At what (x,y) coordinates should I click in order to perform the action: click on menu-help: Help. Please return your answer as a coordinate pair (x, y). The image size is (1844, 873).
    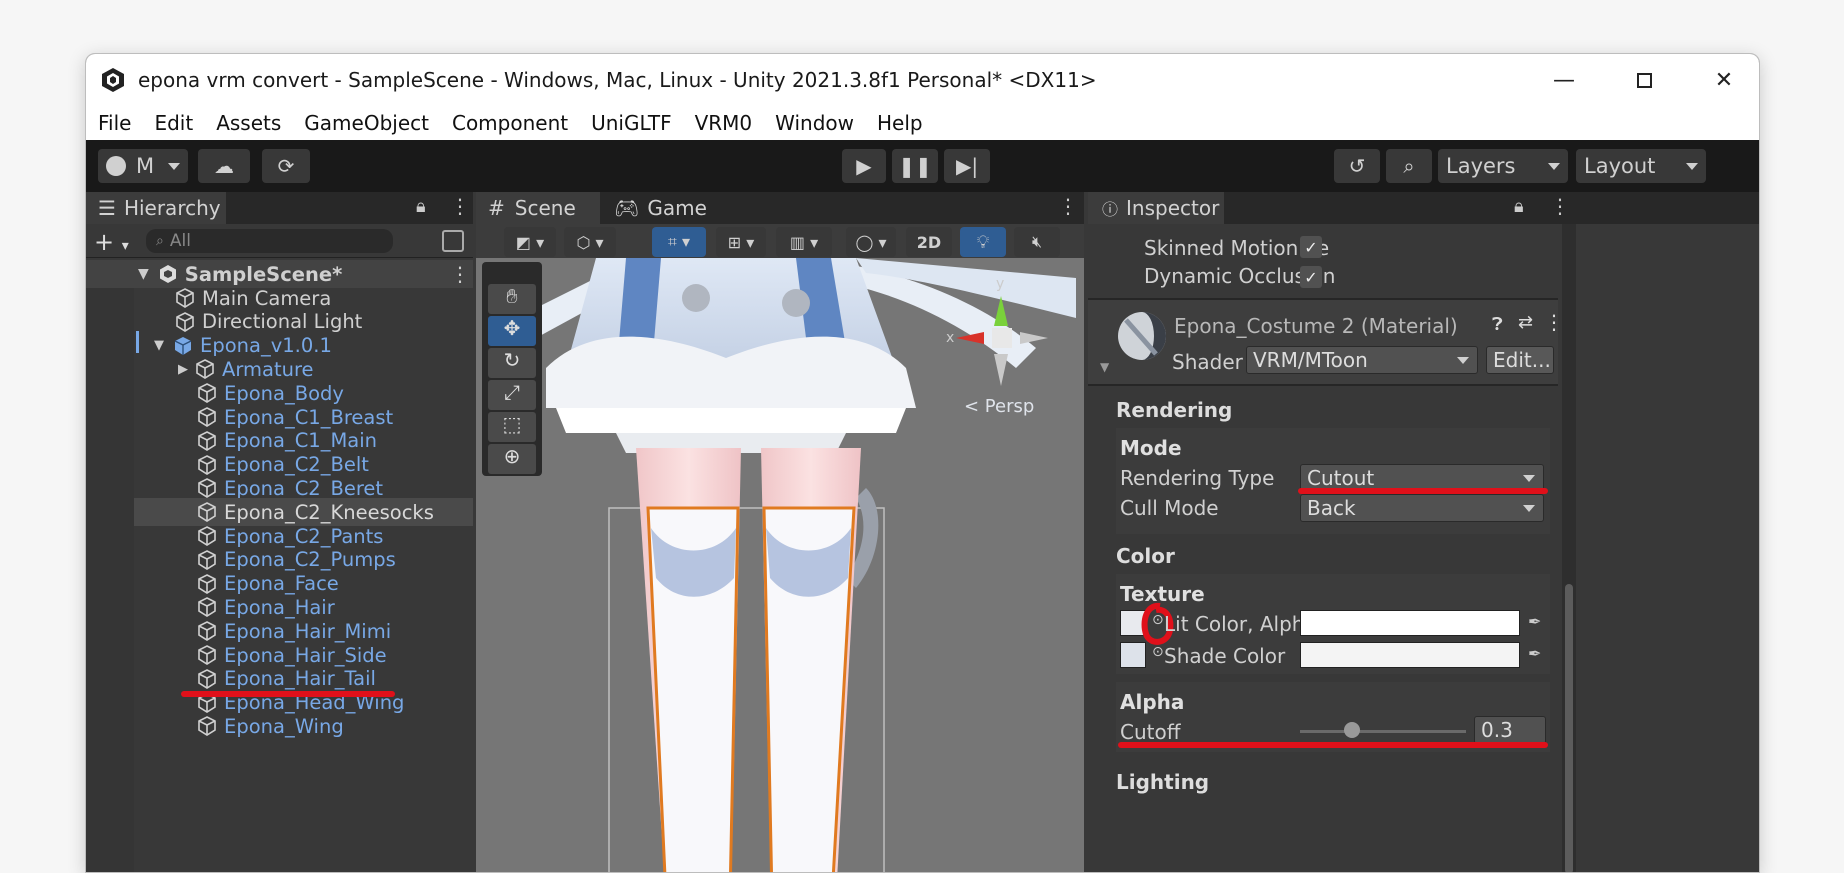
    Looking at the image, I should click on (900, 123).